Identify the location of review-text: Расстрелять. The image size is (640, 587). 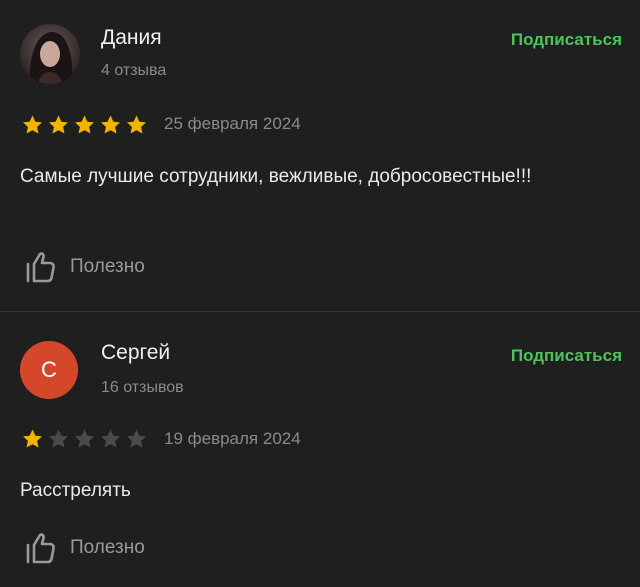
(75, 490).